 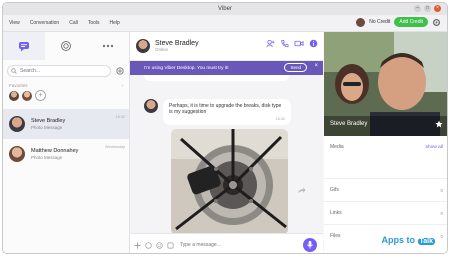 I want to click on bicycle-brake-photo, so click(x=229, y=182).